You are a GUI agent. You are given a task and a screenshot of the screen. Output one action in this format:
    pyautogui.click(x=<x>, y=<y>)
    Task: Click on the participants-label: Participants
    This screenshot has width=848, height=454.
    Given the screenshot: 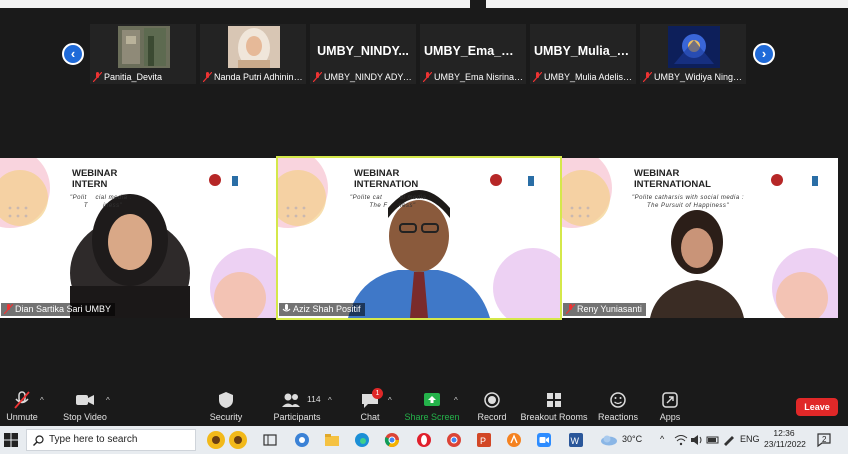 What is the action you would take?
    pyautogui.click(x=297, y=417)
    